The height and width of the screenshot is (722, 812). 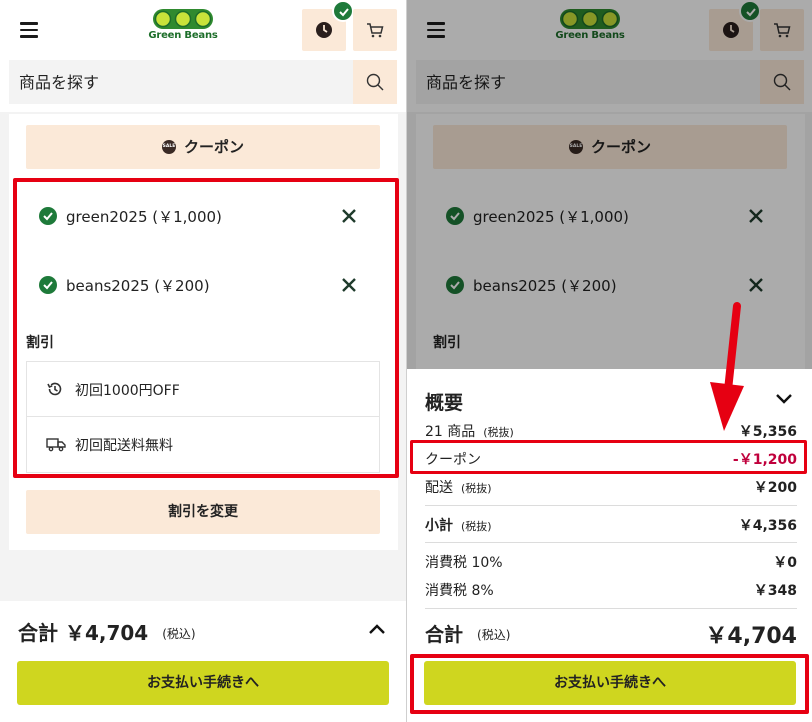 I want to click on summary-title: 概要, so click(x=444, y=403).